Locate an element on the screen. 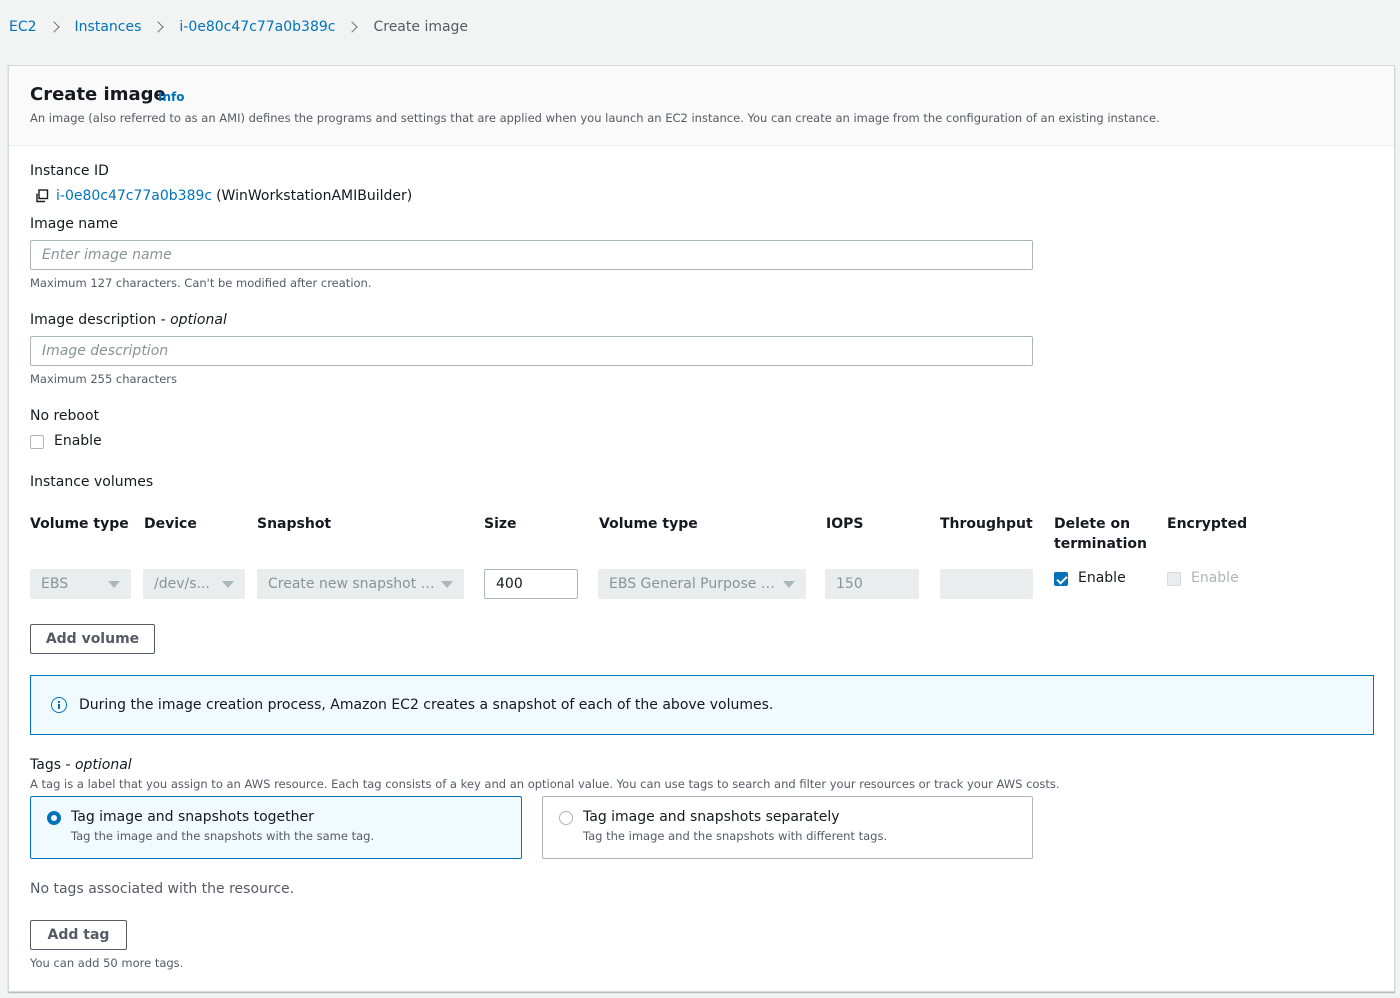 The image size is (1400, 998). col-encrypted: Encrypted is located at coordinates (1207, 524).